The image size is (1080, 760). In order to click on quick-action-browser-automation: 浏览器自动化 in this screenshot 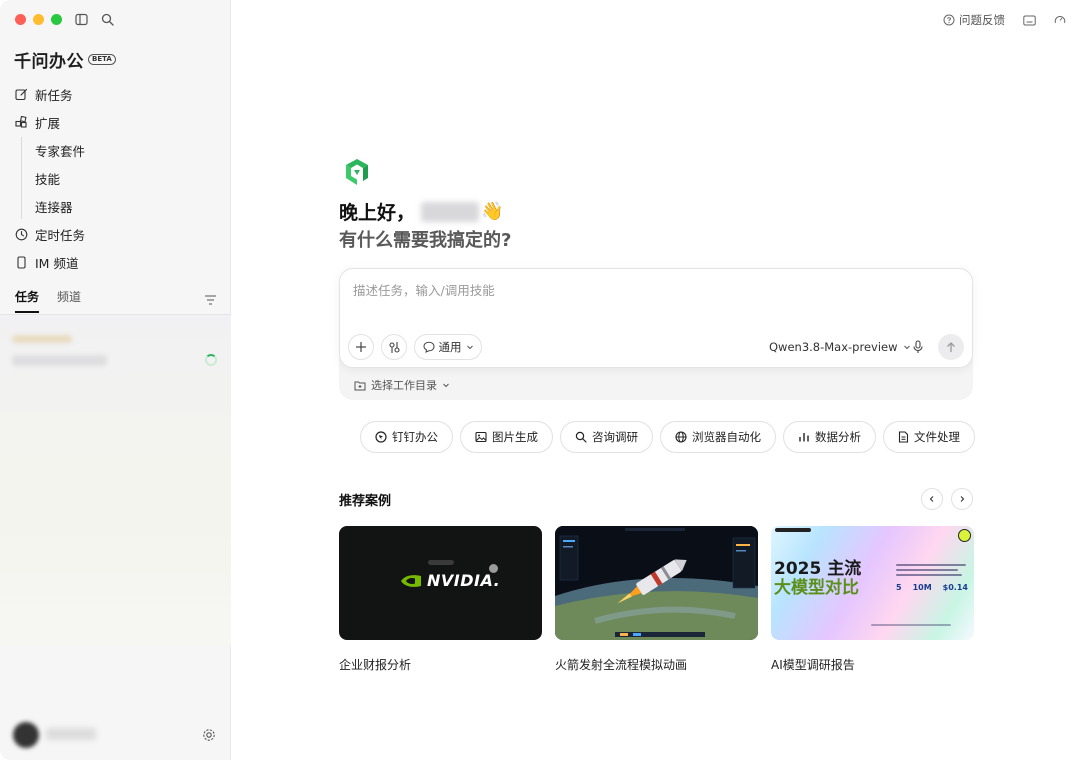, I will do `click(718, 437)`.